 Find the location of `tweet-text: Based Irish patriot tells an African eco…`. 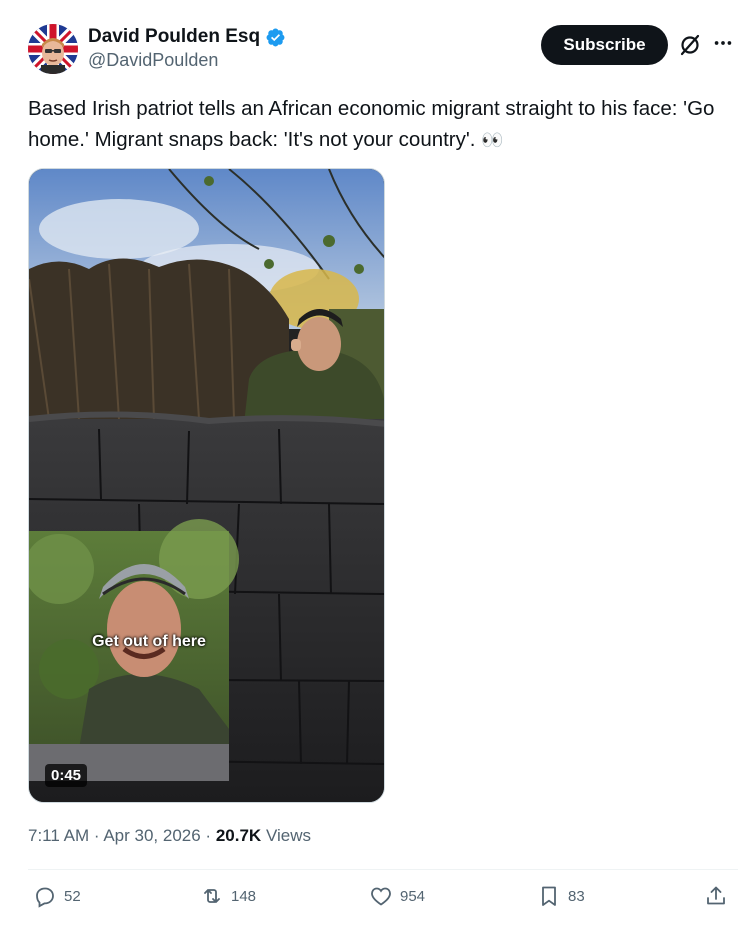

tweet-text: Based Irish patriot tells an African eco… is located at coordinates (384, 124).